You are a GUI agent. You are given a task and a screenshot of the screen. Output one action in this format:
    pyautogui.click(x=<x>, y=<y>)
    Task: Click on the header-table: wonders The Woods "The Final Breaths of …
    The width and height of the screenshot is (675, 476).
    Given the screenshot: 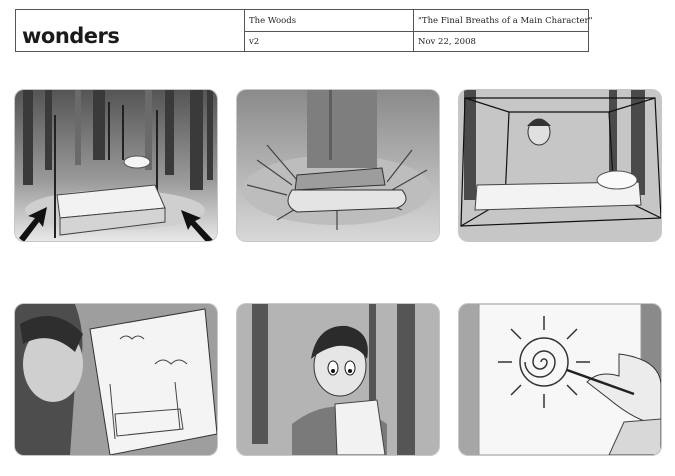 What is the action you would take?
    pyautogui.click(x=304, y=30)
    